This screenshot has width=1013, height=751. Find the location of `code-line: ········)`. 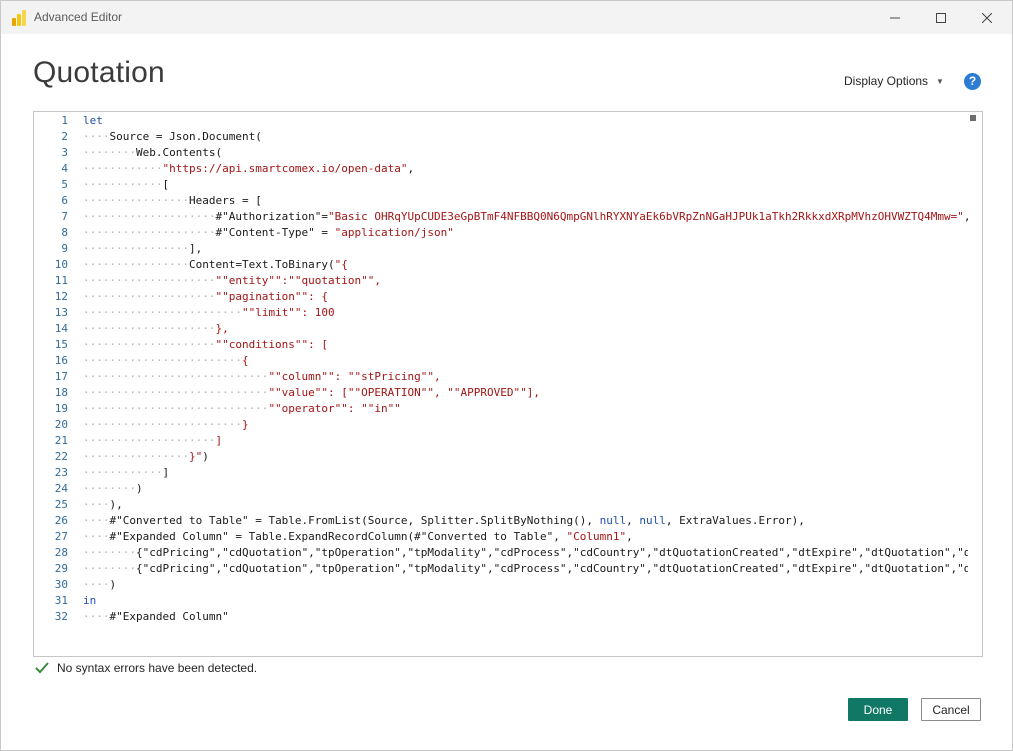

code-line: ········) is located at coordinates (113, 489).